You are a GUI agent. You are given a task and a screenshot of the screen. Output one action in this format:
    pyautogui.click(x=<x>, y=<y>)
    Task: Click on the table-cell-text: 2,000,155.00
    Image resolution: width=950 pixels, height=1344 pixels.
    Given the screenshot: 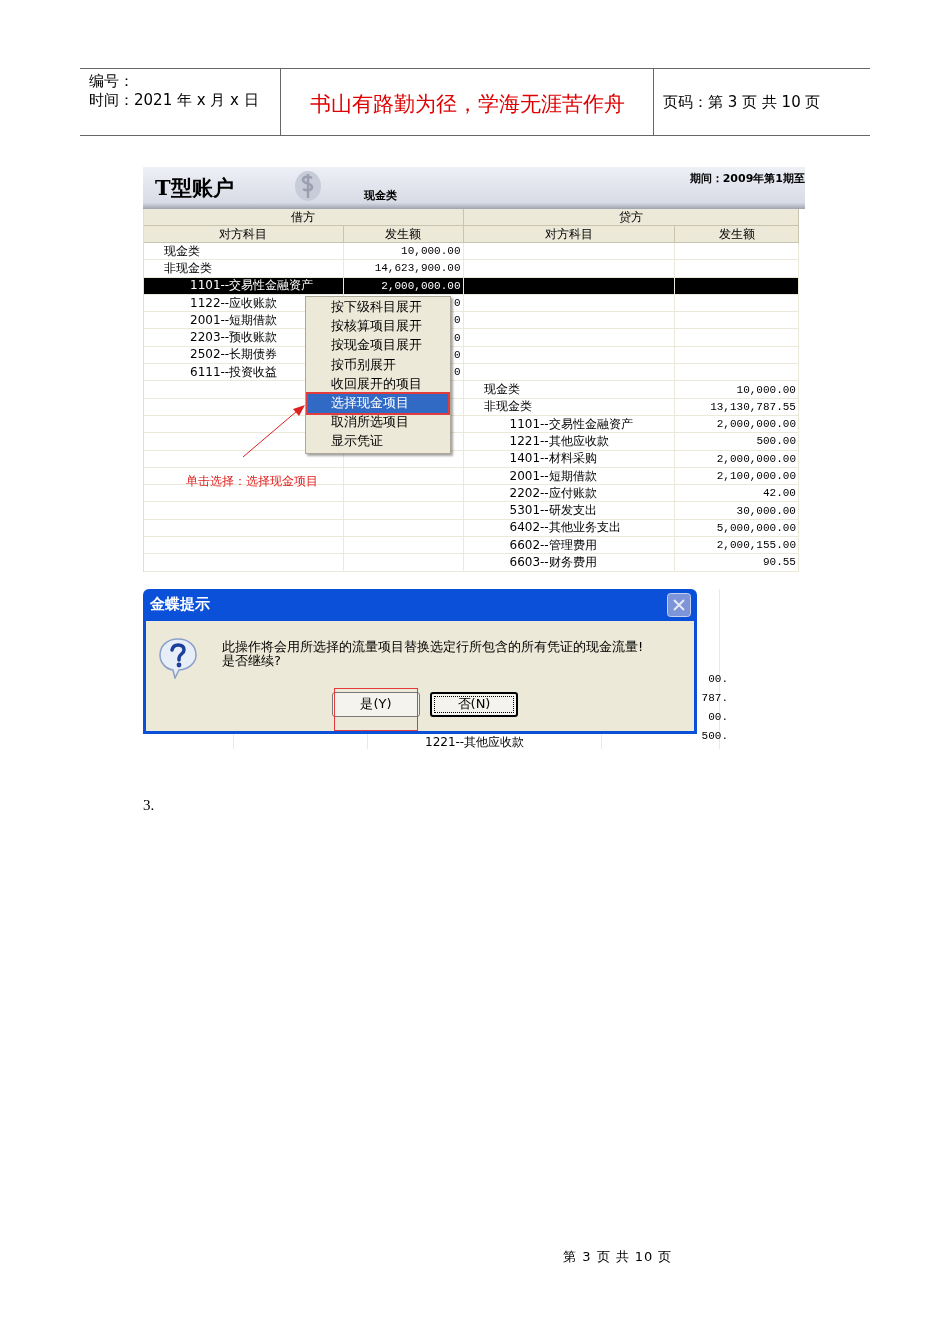 What is the action you would take?
    pyautogui.click(x=756, y=545)
    